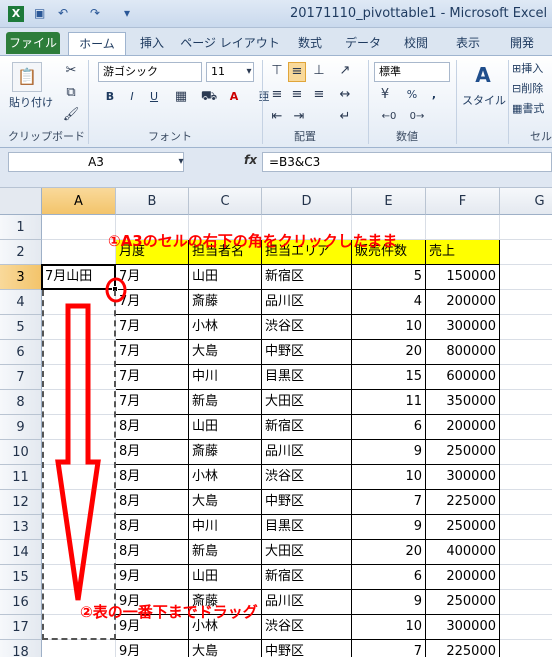  What do you see at coordinates (33, 43) in the screenshot?
I see `tab-file: ファイル` at bounding box center [33, 43].